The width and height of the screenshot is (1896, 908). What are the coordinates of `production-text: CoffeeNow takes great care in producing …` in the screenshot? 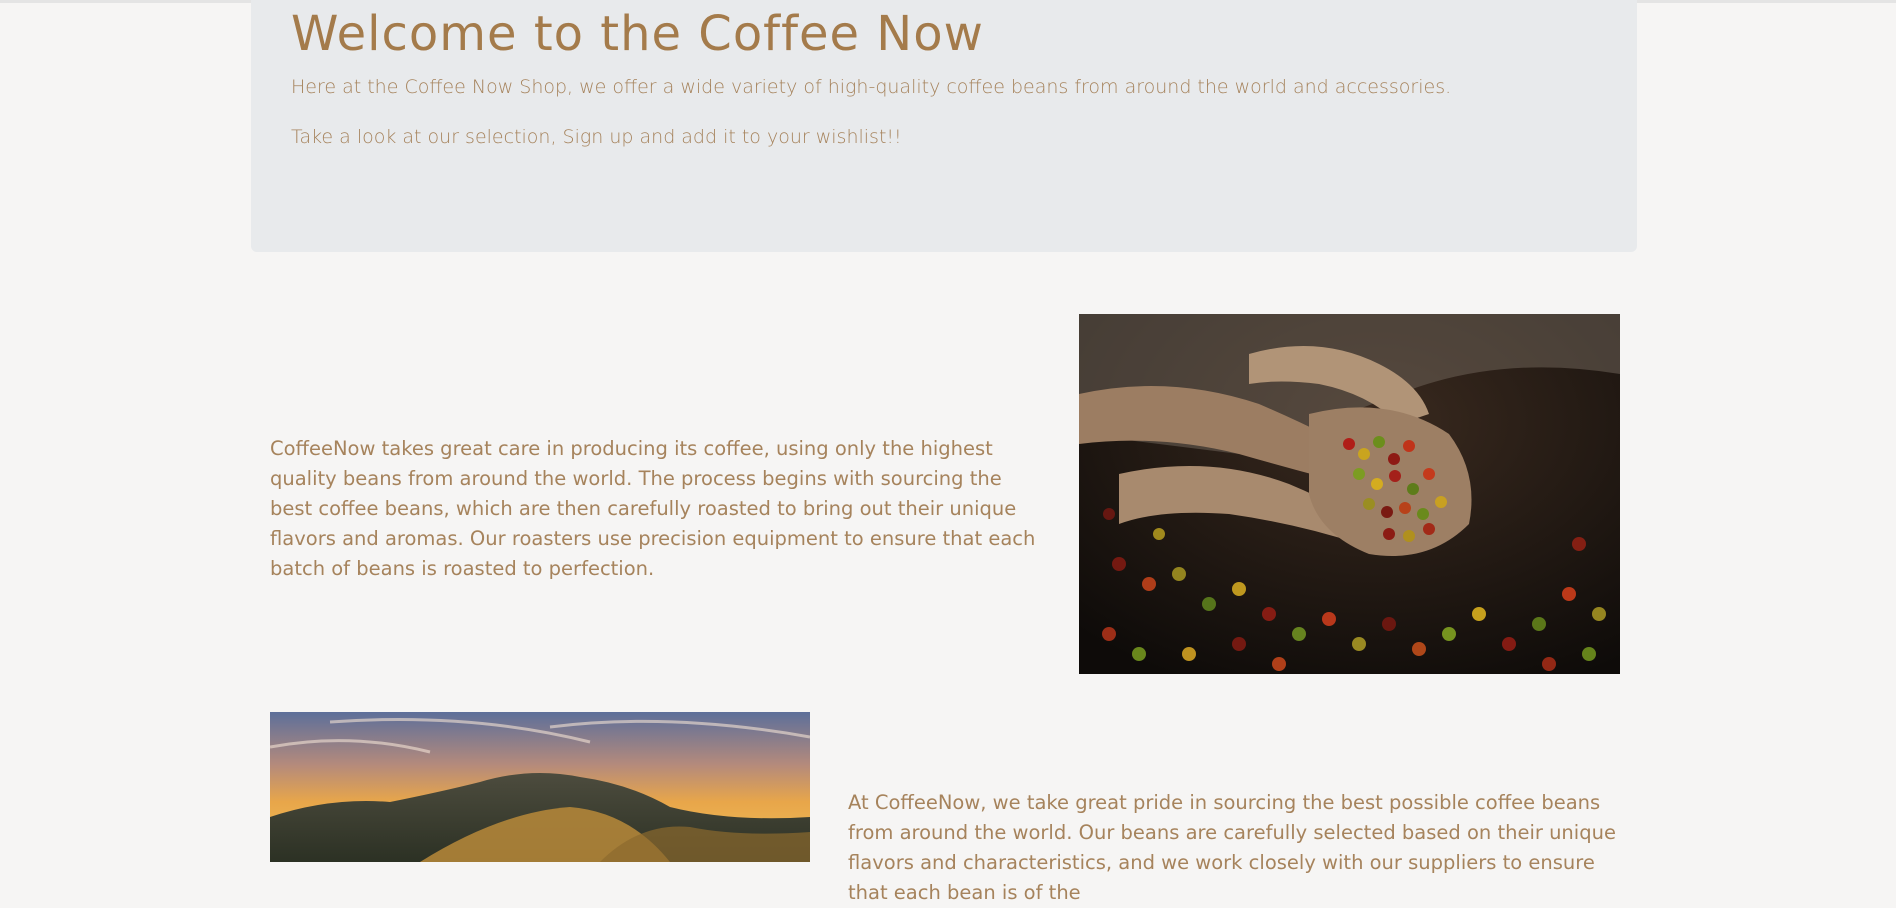 It's located at (653, 508).